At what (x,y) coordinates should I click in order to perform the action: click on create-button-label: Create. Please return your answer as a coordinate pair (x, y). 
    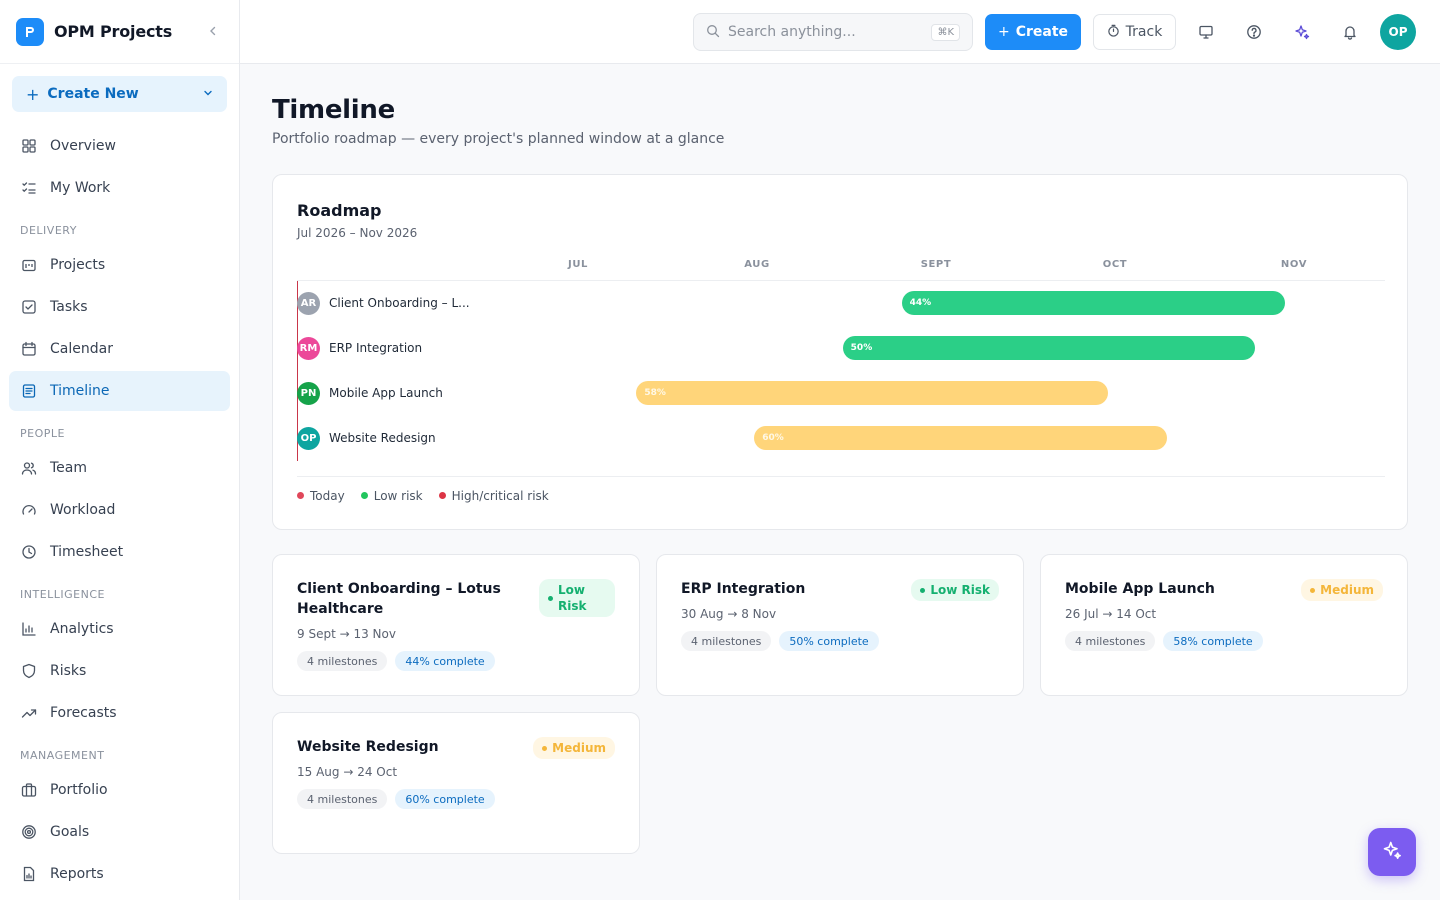
    Looking at the image, I should click on (1042, 32).